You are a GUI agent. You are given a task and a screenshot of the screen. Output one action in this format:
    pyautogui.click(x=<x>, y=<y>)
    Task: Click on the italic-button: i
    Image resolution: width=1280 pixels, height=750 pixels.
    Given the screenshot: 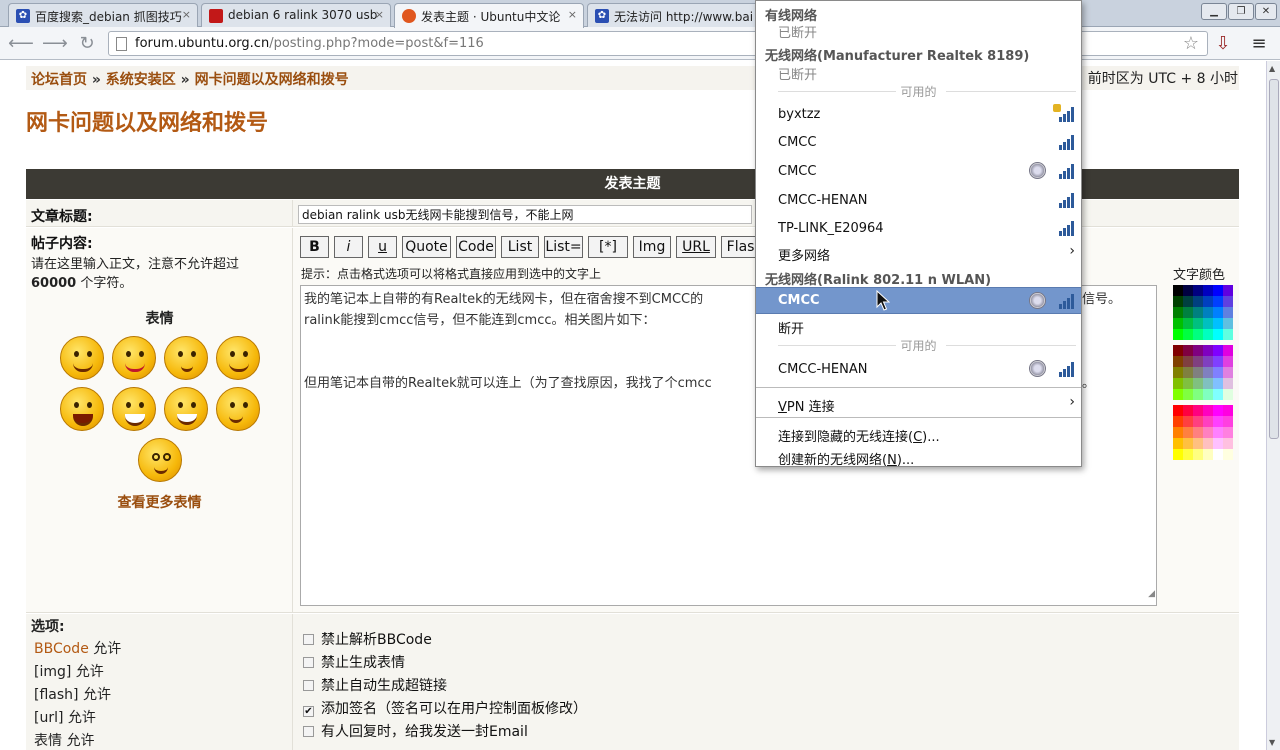 What is the action you would take?
    pyautogui.click(x=348, y=247)
    